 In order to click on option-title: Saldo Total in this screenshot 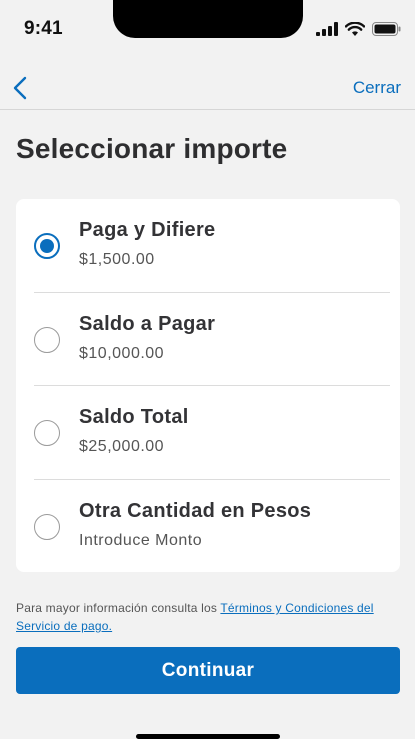, I will do `click(134, 417)`.